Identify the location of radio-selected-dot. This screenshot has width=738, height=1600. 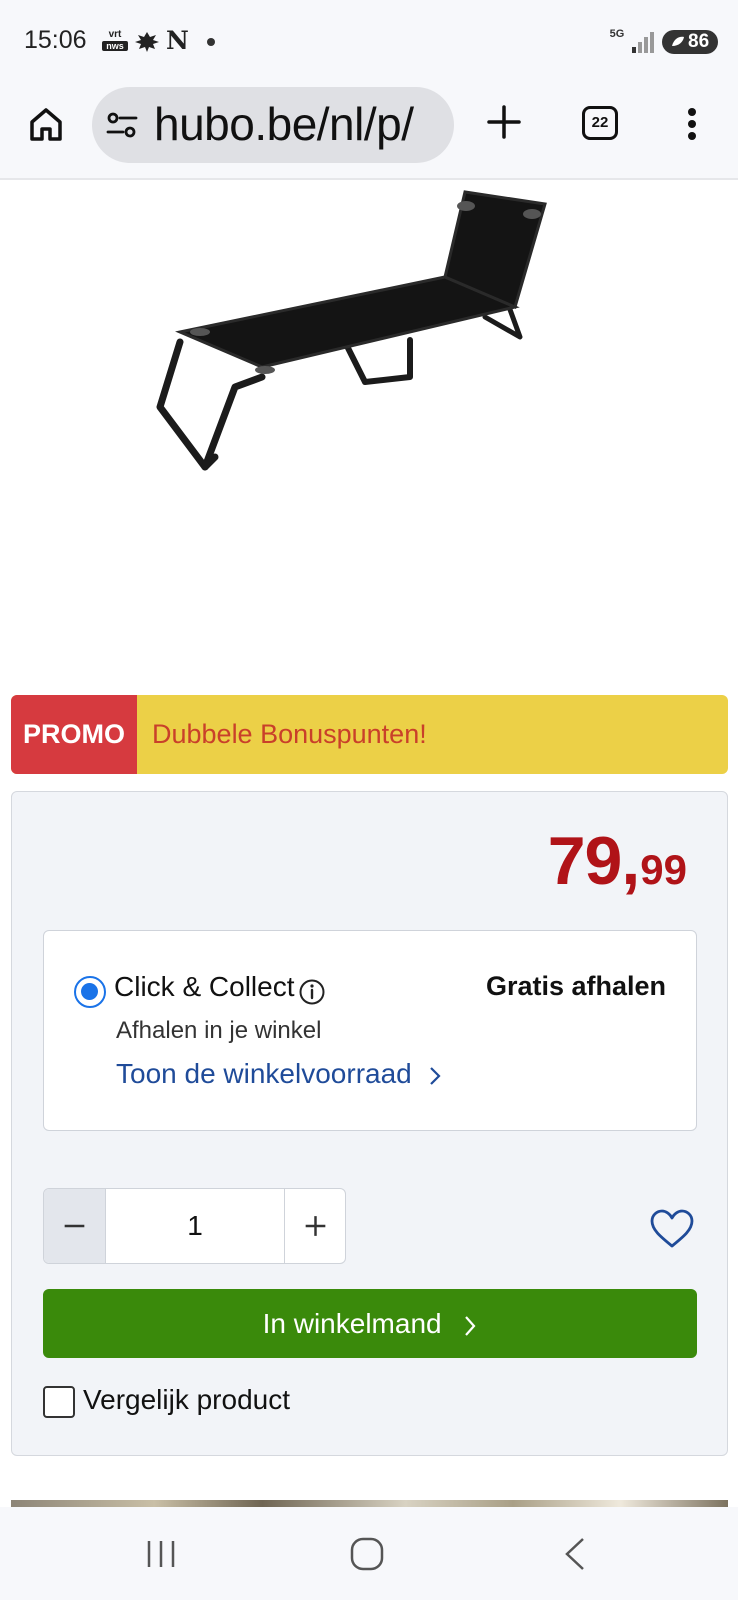
(89, 991).